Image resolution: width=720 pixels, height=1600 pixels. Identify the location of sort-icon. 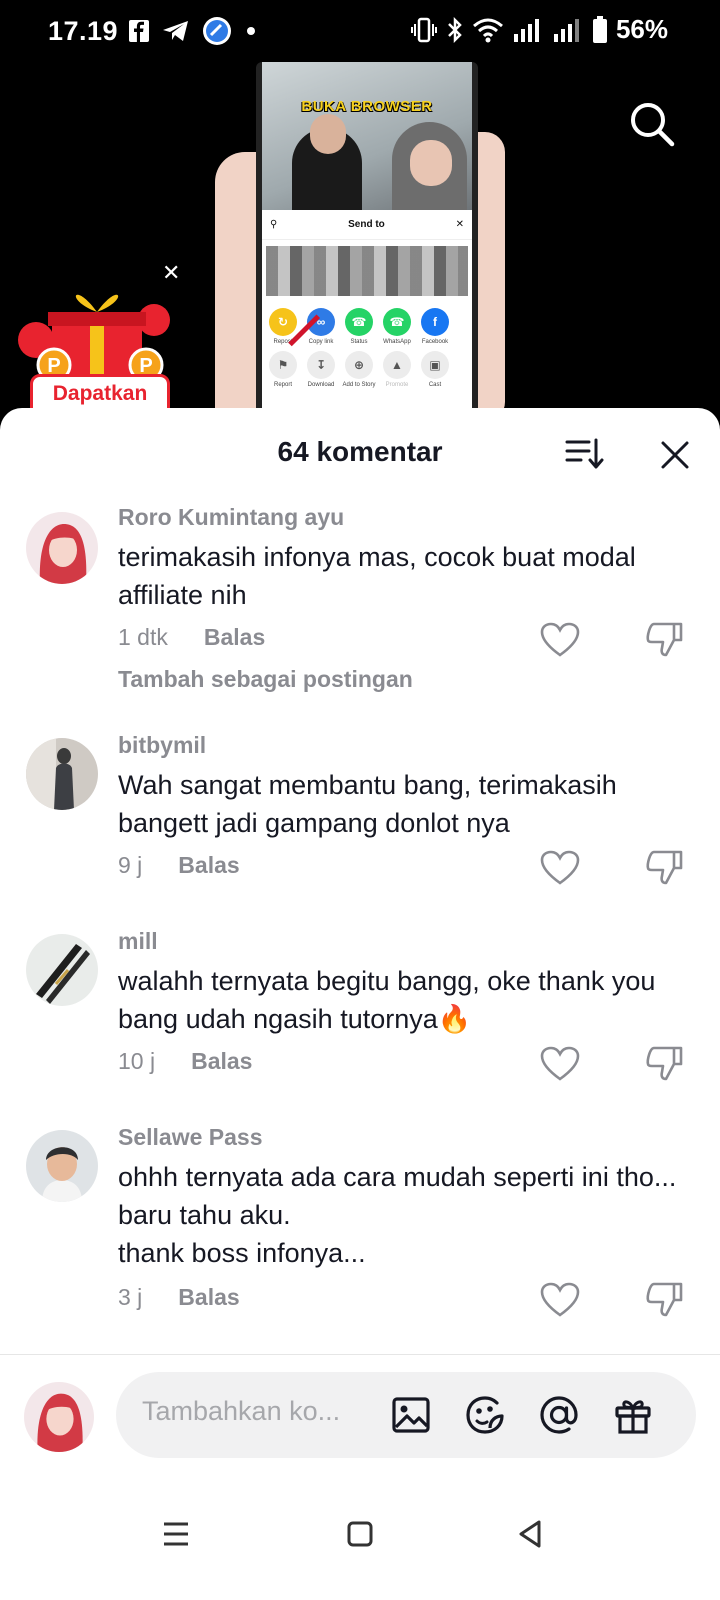
(584, 454).